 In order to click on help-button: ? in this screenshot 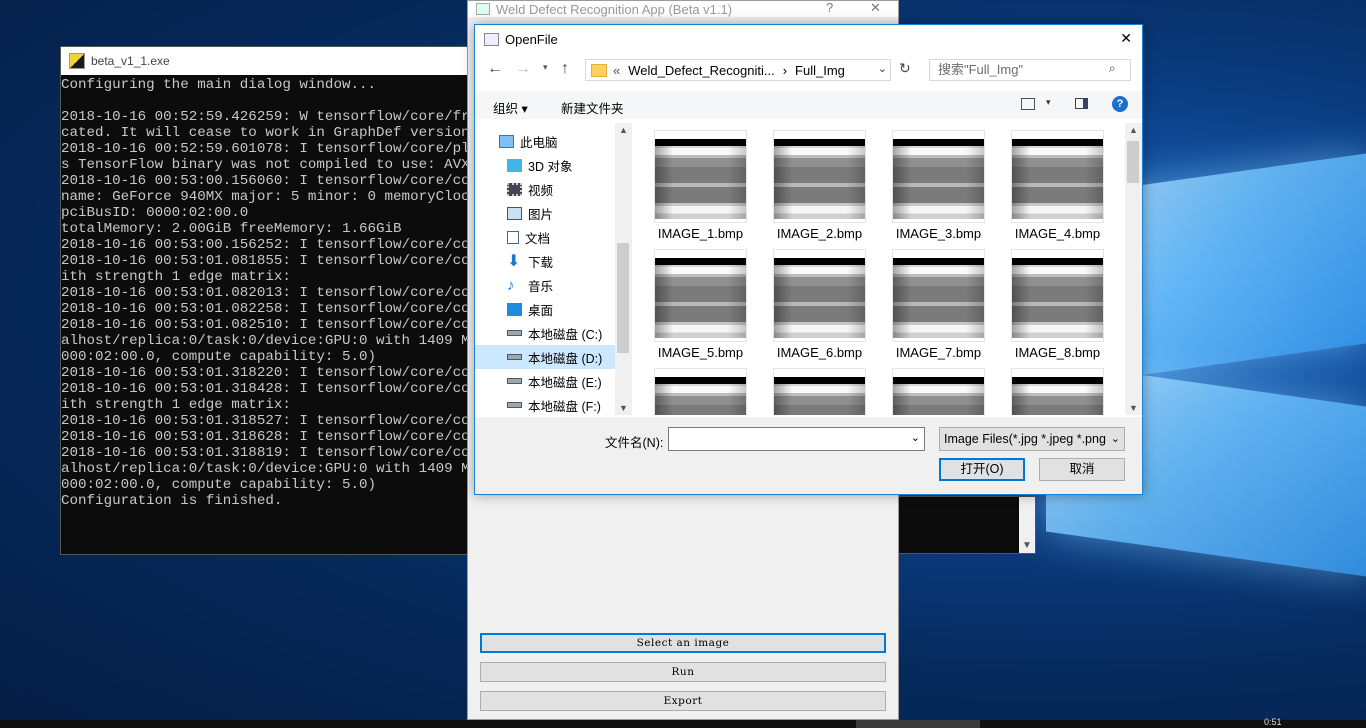, I will do `click(829, 7)`.